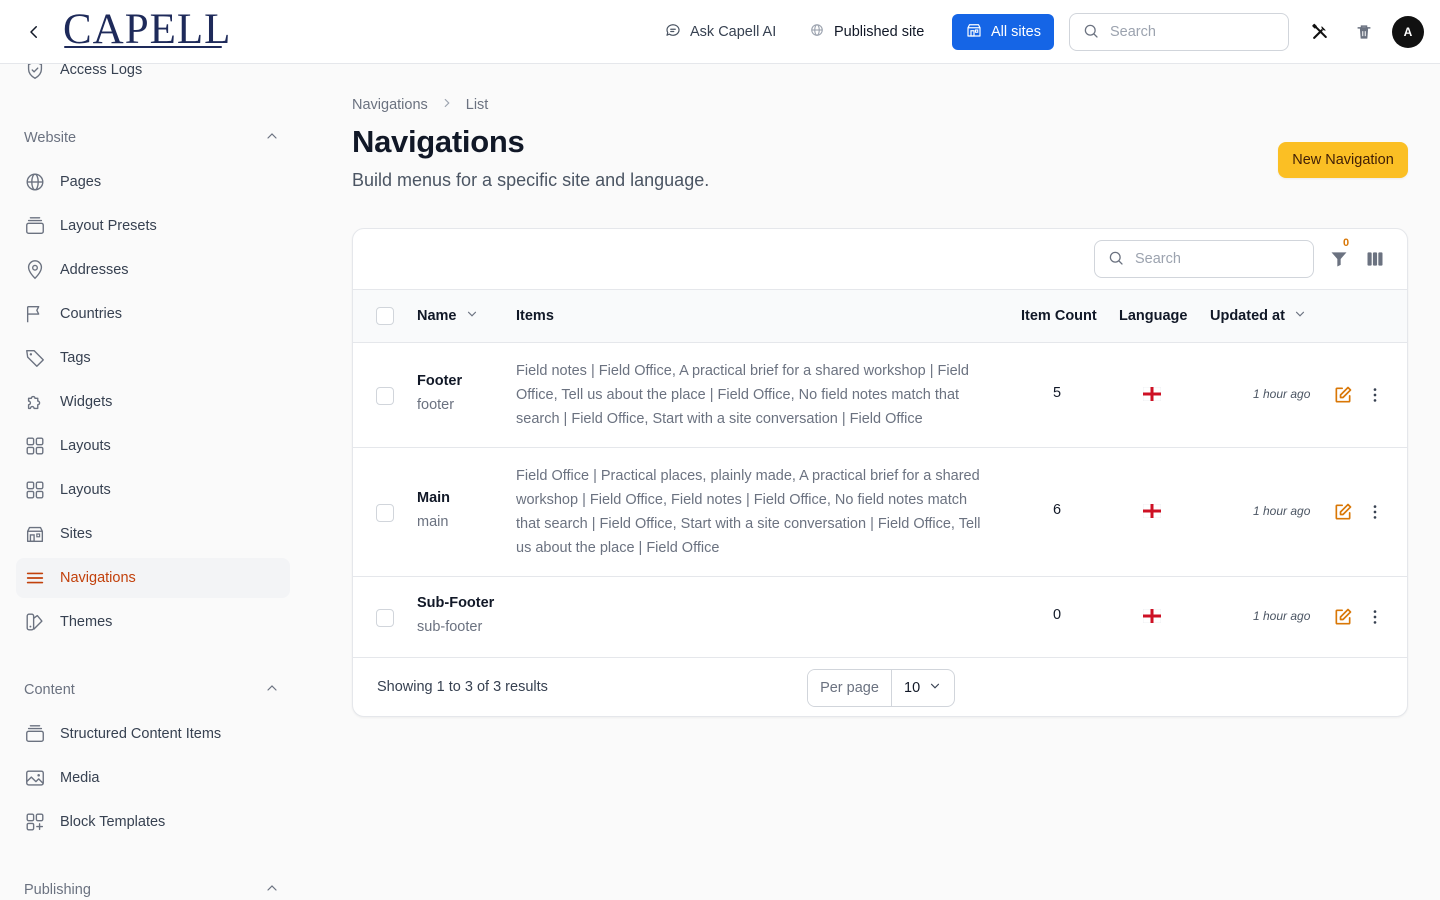  What do you see at coordinates (912, 688) in the screenshot?
I see `per-page-value: 10` at bounding box center [912, 688].